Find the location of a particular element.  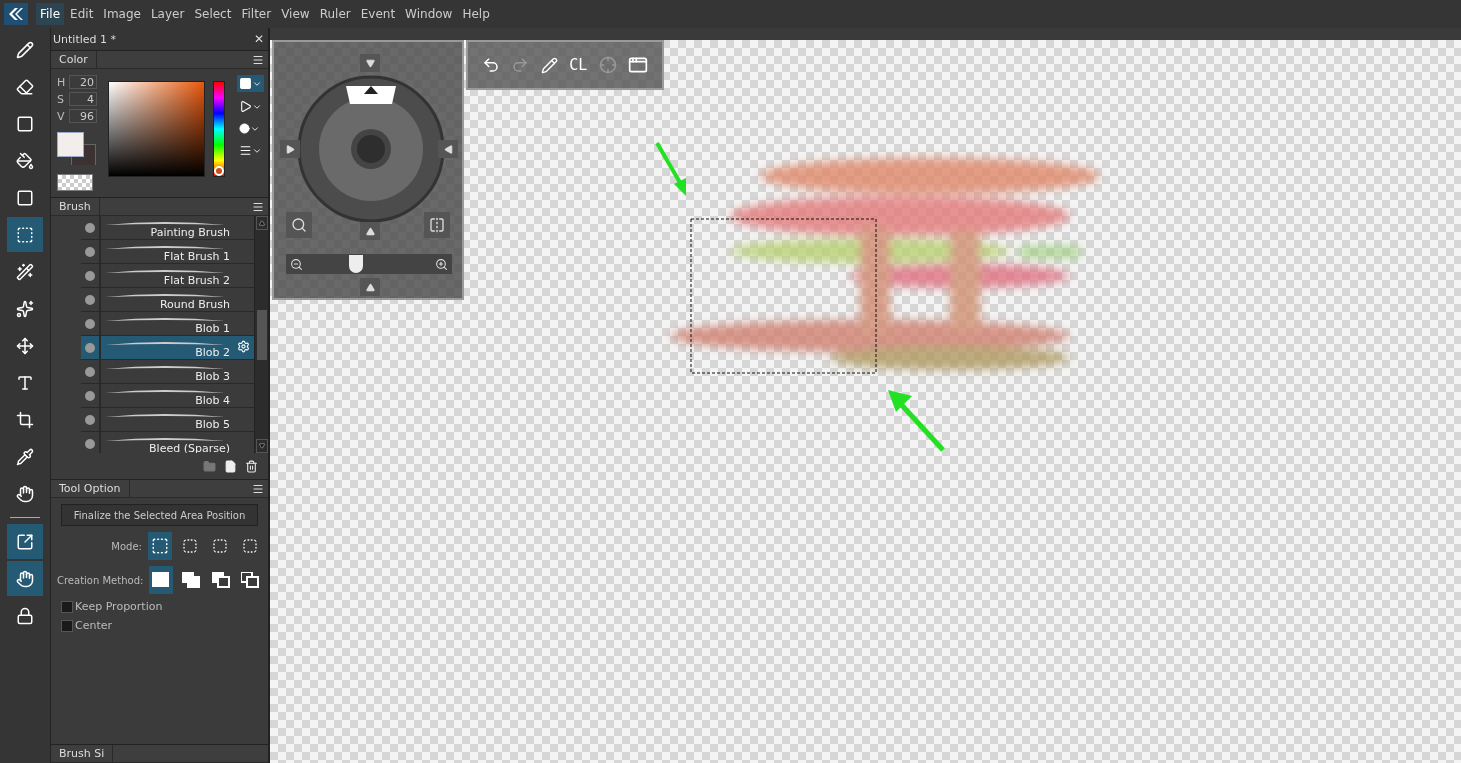

app-logo-icon is located at coordinates (16, 14).